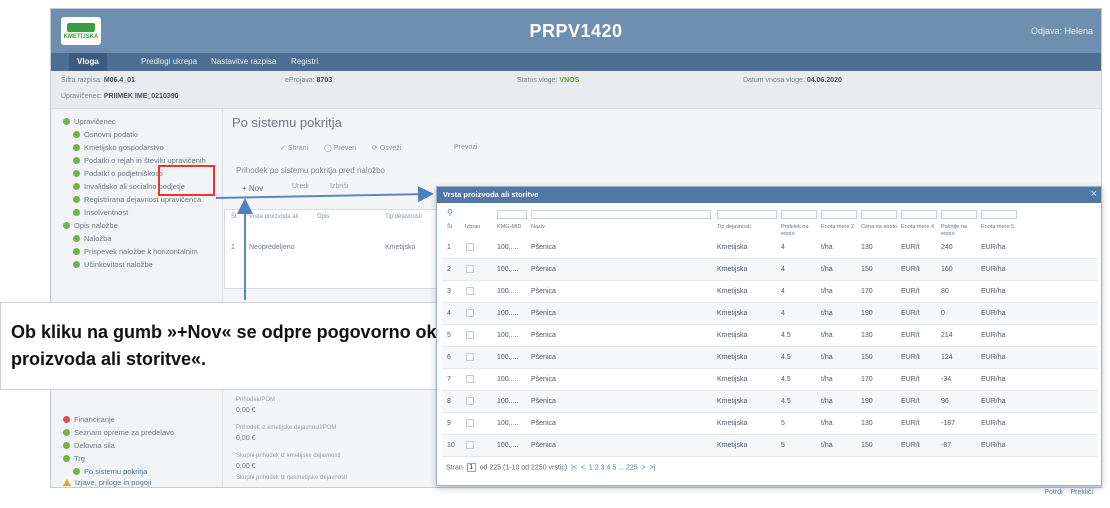  What do you see at coordinates (89, 419) in the screenshot?
I see `sidebar-item-financiranje: Financiranje` at bounding box center [89, 419].